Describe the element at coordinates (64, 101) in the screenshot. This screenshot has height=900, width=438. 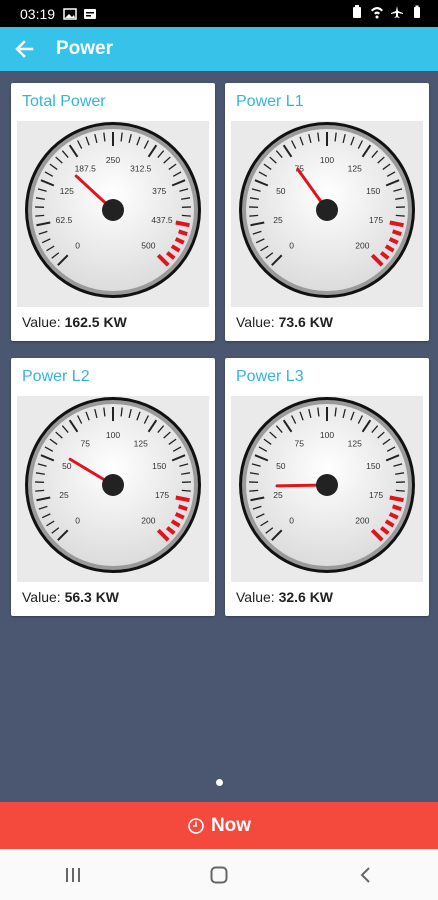
I see `gauge-title: Total Power` at that location.